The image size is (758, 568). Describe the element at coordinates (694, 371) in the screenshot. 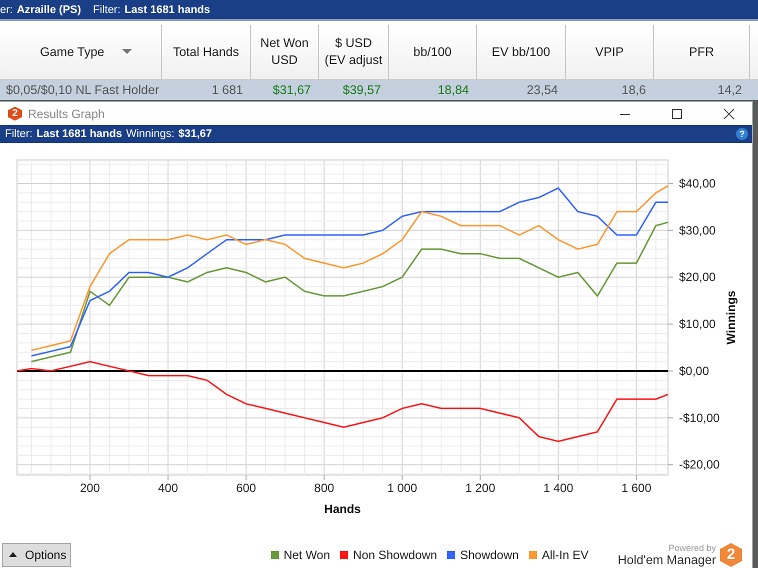

I see `y-tick-label: $0,00` at that location.